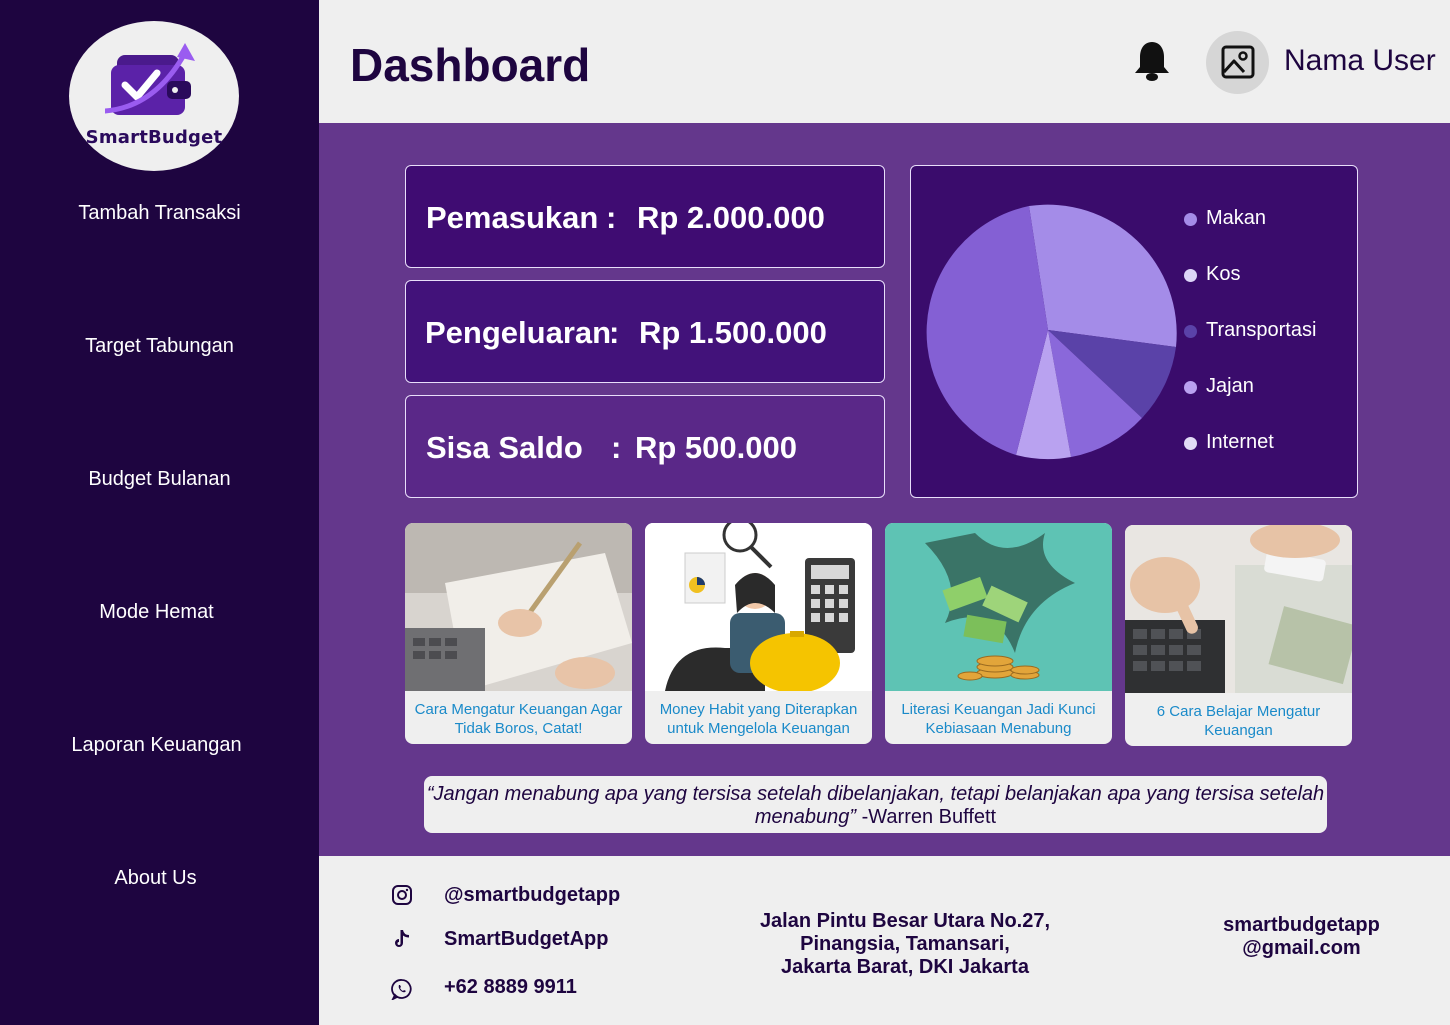 This screenshot has width=1450, height=1025. What do you see at coordinates (758, 607) in the screenshot?
I see `article-image-piggy-bank` at bounding box center [758, 607].